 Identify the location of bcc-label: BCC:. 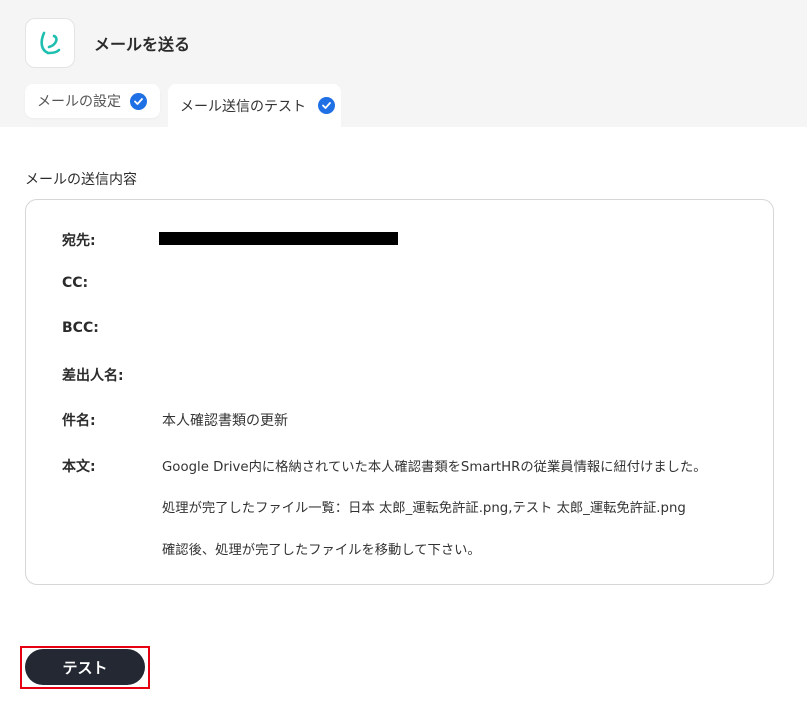
(80, 328).